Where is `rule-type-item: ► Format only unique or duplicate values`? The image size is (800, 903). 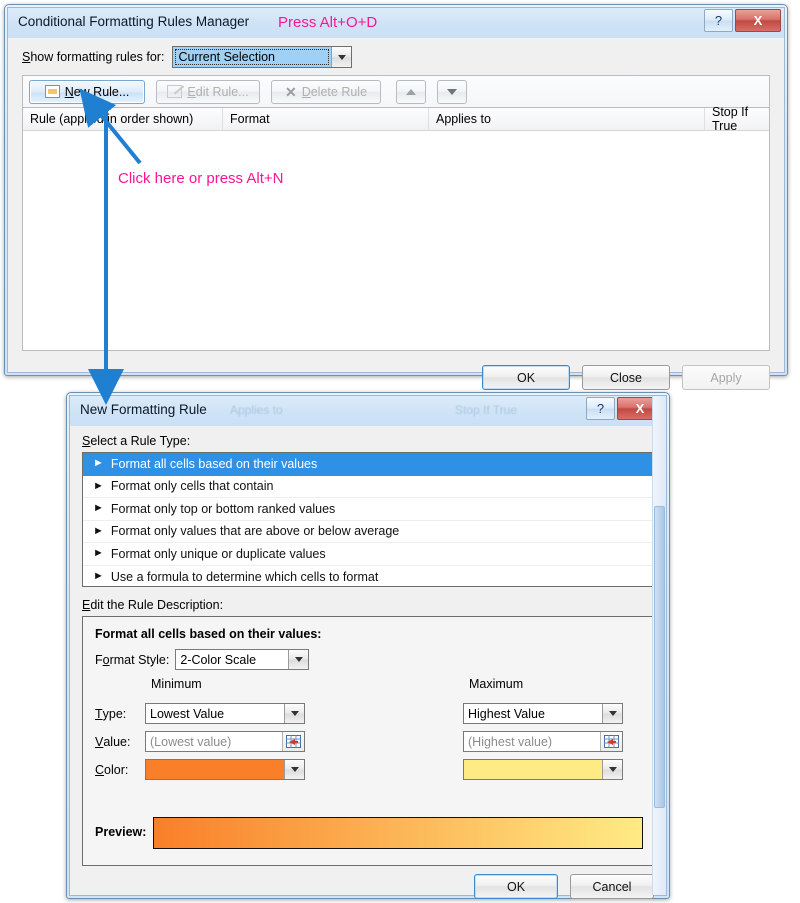
rule-type-item: ► Format only unique or duplicate values is located at coordinates (369, 554).